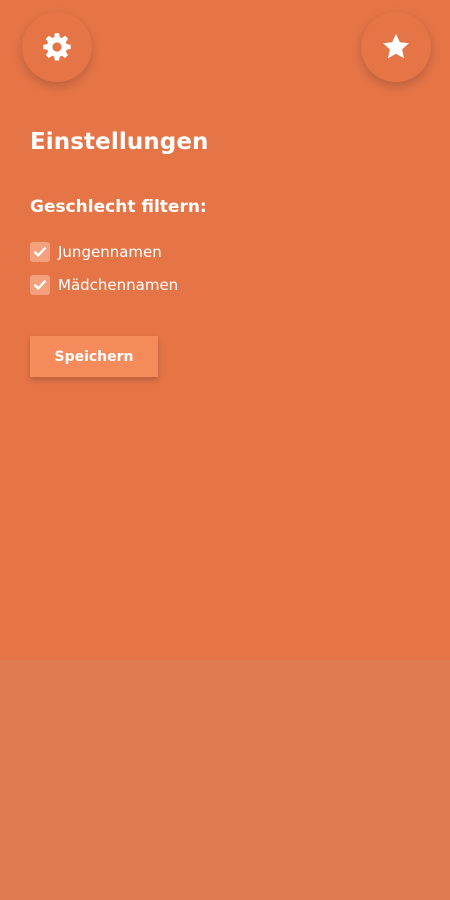 The width and height of the screenshot is (450, 900). I want to click on girls-names-label: Mädchennamen, so click(118, 285).